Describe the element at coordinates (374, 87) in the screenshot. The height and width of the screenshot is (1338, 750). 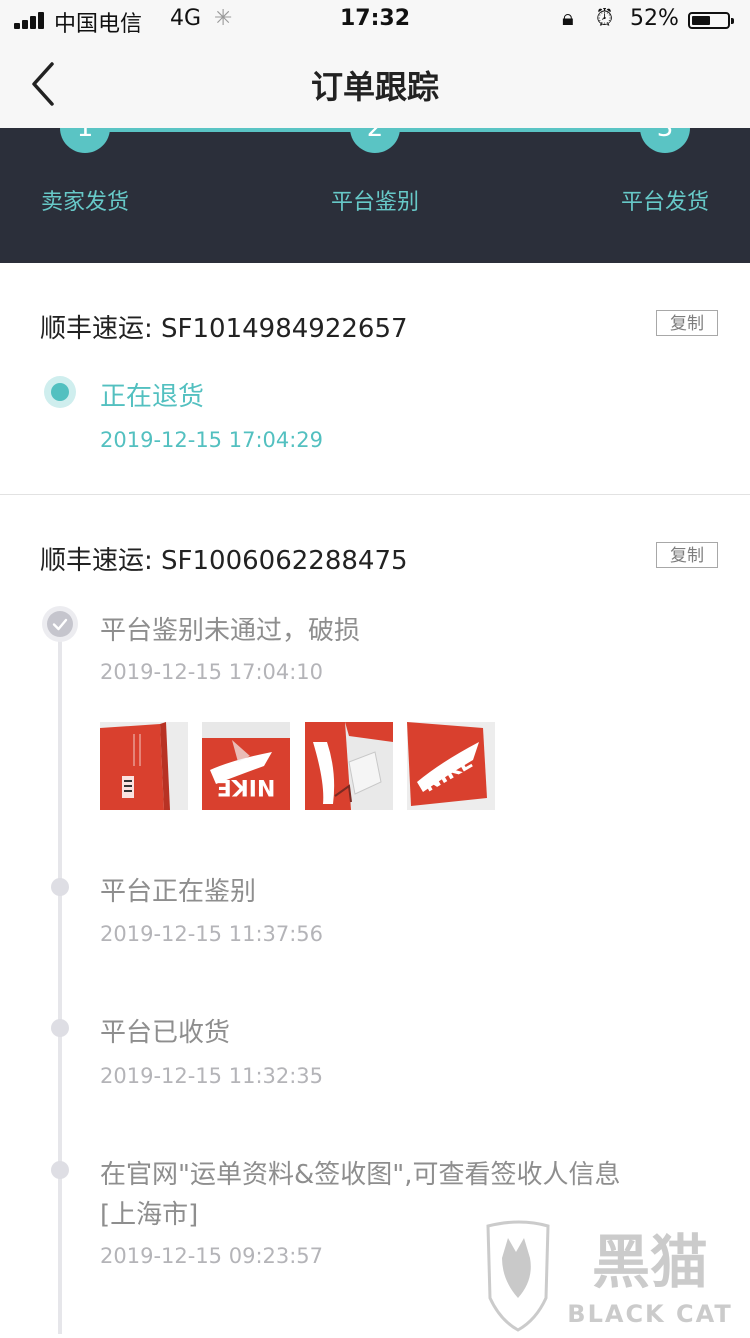
I see `page-title: 订单跟踪` at that location.